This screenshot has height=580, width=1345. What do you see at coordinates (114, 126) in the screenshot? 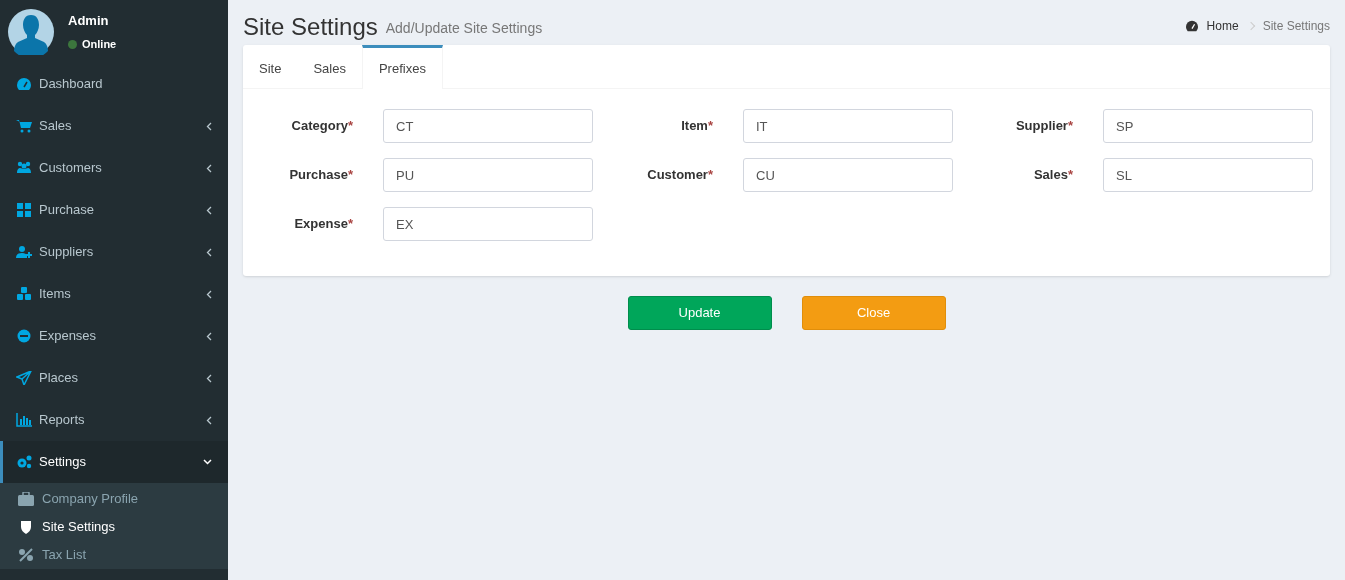
I see `sidebar-menu-item: Sales` at bounding box center [114, 126].